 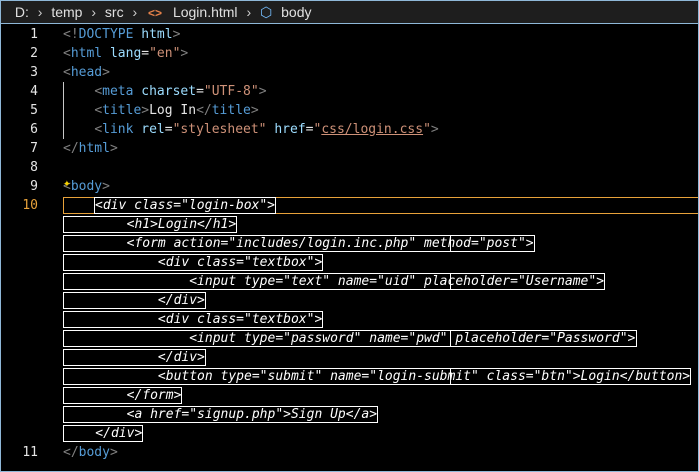 I want to click on code-token: rel, so click(x=153, y=129).